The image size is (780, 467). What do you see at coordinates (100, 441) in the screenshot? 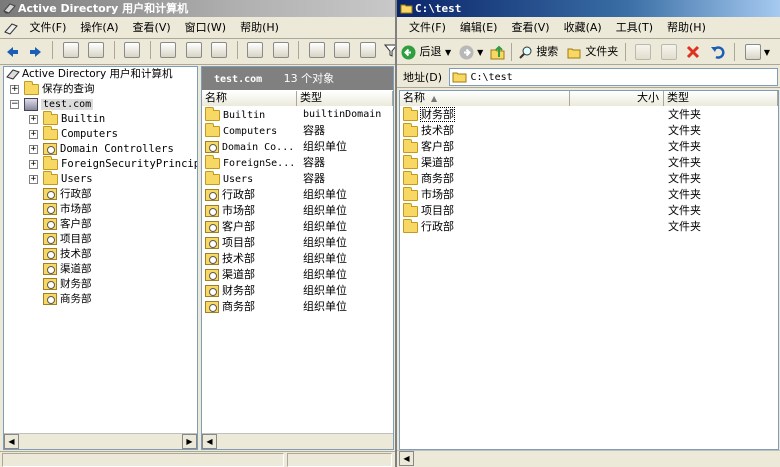
I see `tree-hscrollbar: ◀ ▶` at bounding box center [100, 441].